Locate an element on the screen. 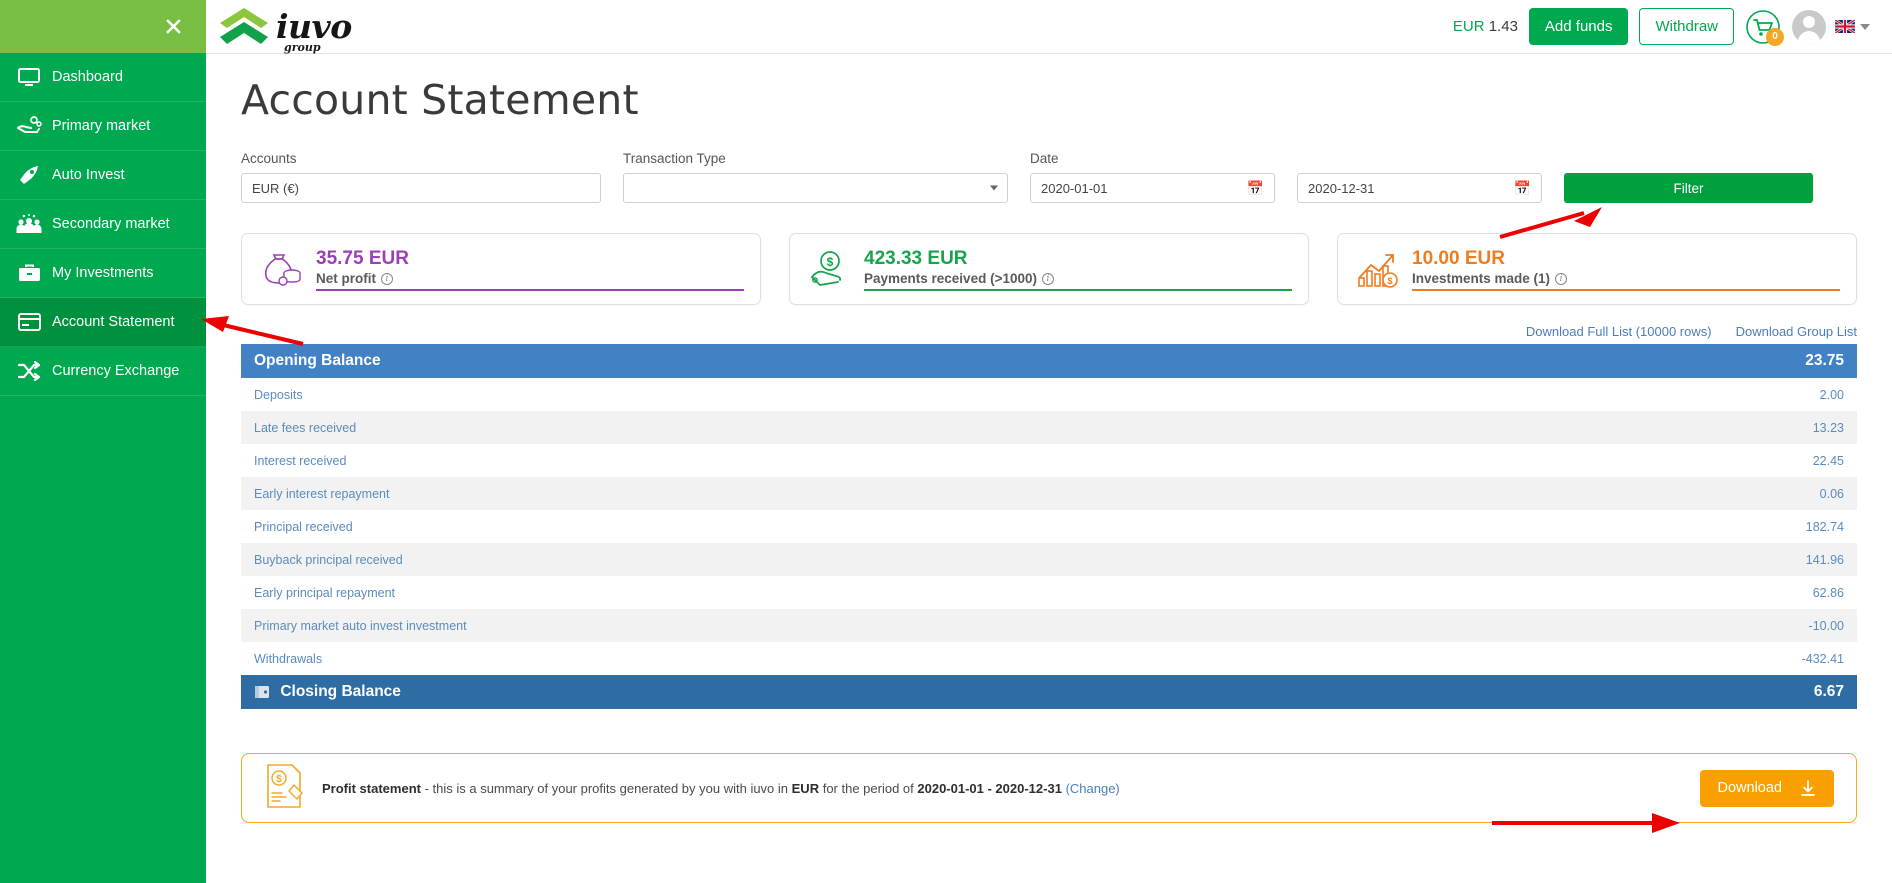 This screenshot has height=883, width=1892. profit-currency: EUR is located at coordinates (805, 788).